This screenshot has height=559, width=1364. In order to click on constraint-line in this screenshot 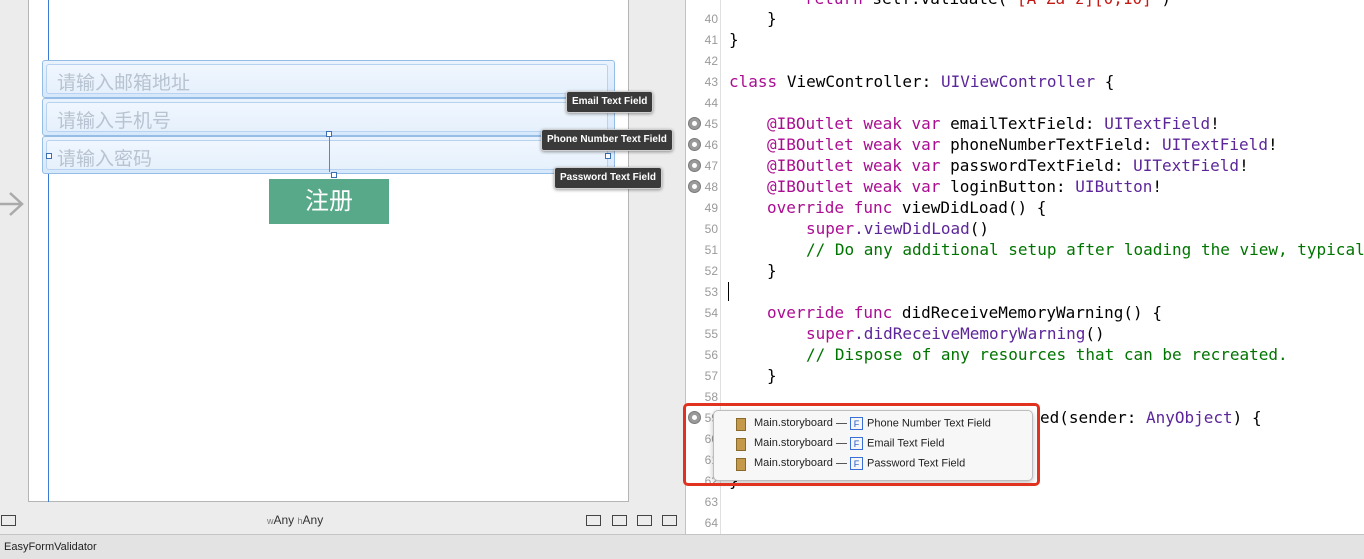, I will do `click(329, 152)`.